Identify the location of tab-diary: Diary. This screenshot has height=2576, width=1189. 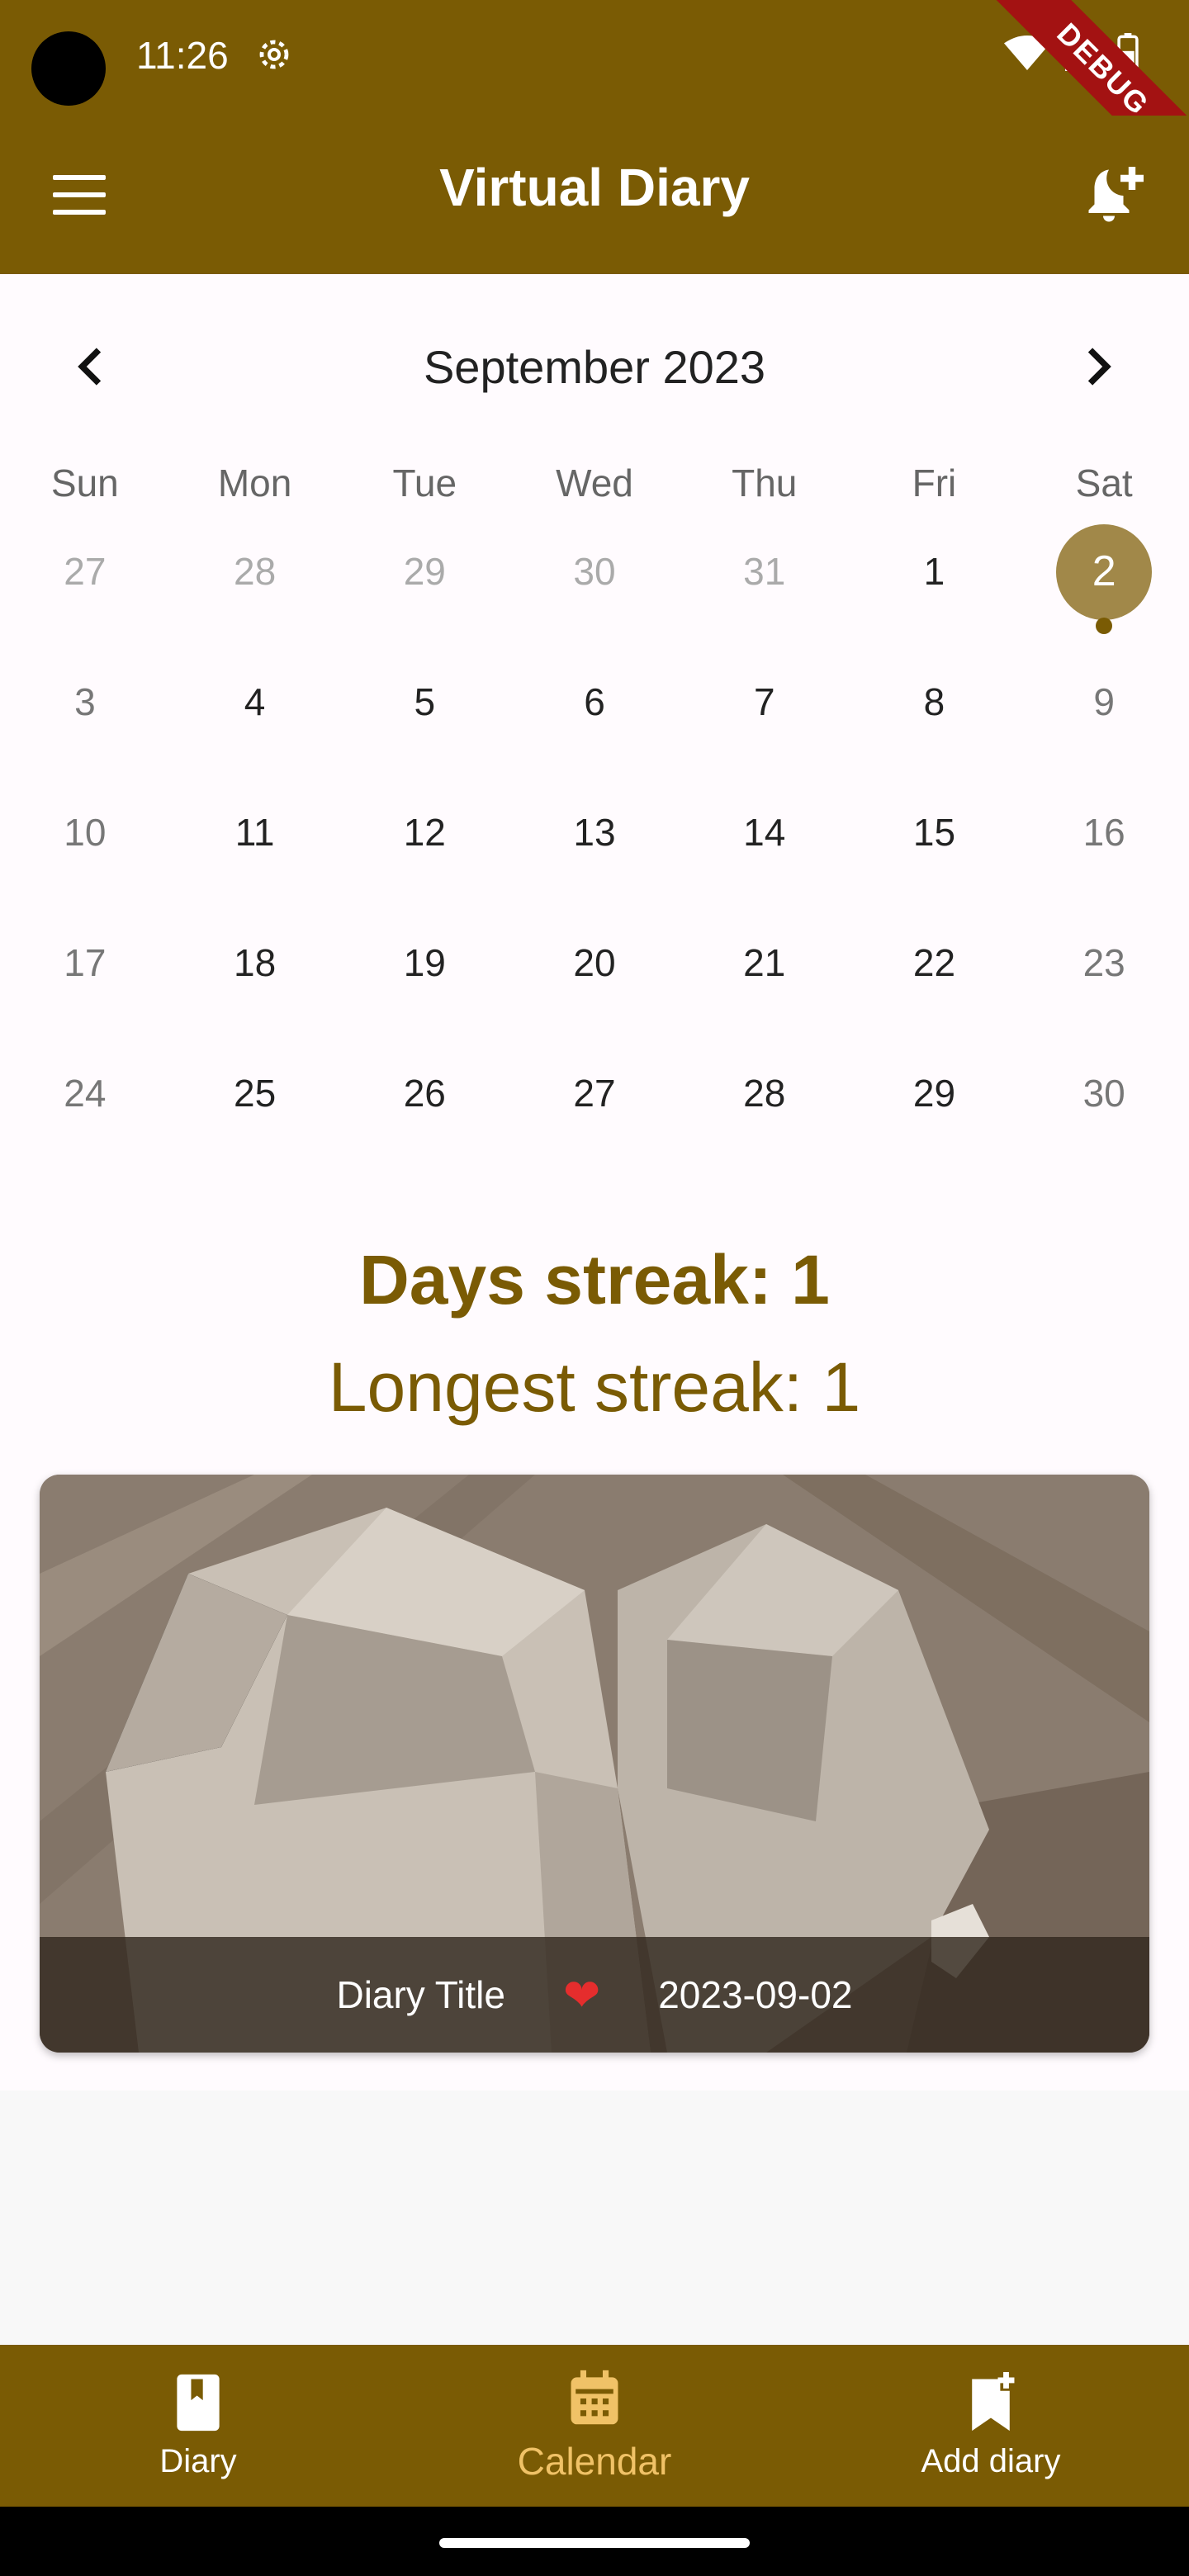
(198, 2426).